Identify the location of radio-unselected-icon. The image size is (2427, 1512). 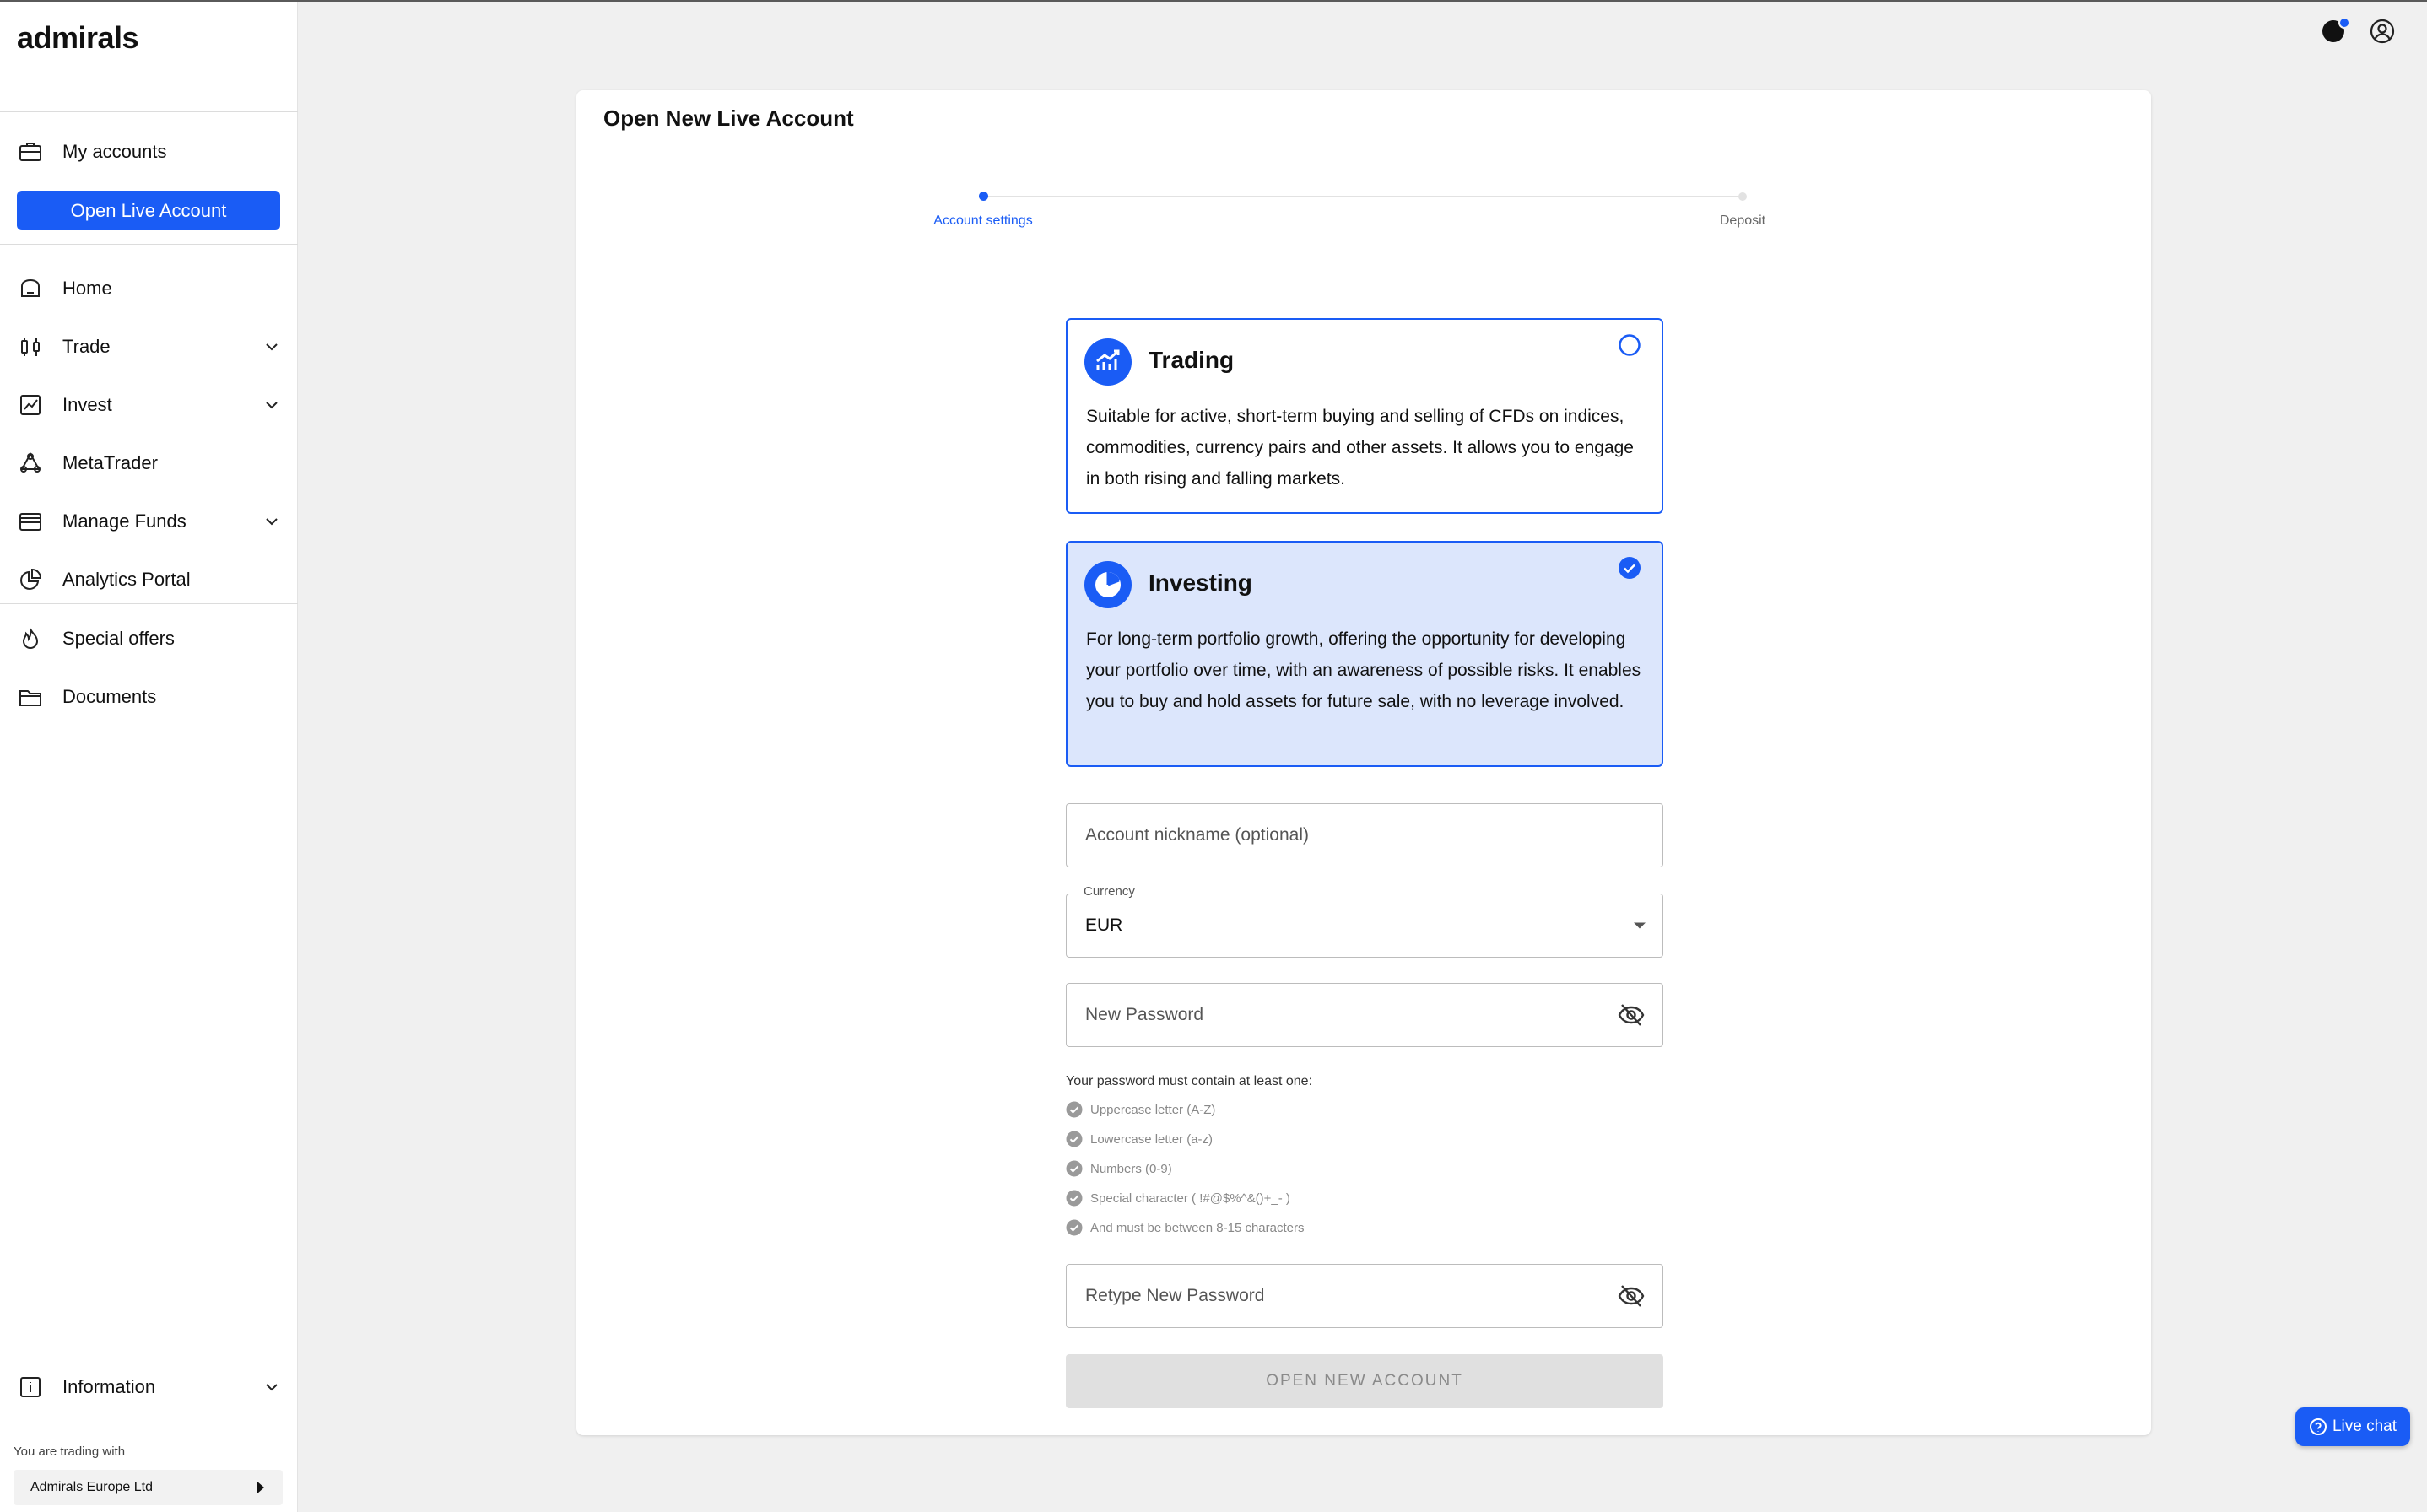
(1629, 345).